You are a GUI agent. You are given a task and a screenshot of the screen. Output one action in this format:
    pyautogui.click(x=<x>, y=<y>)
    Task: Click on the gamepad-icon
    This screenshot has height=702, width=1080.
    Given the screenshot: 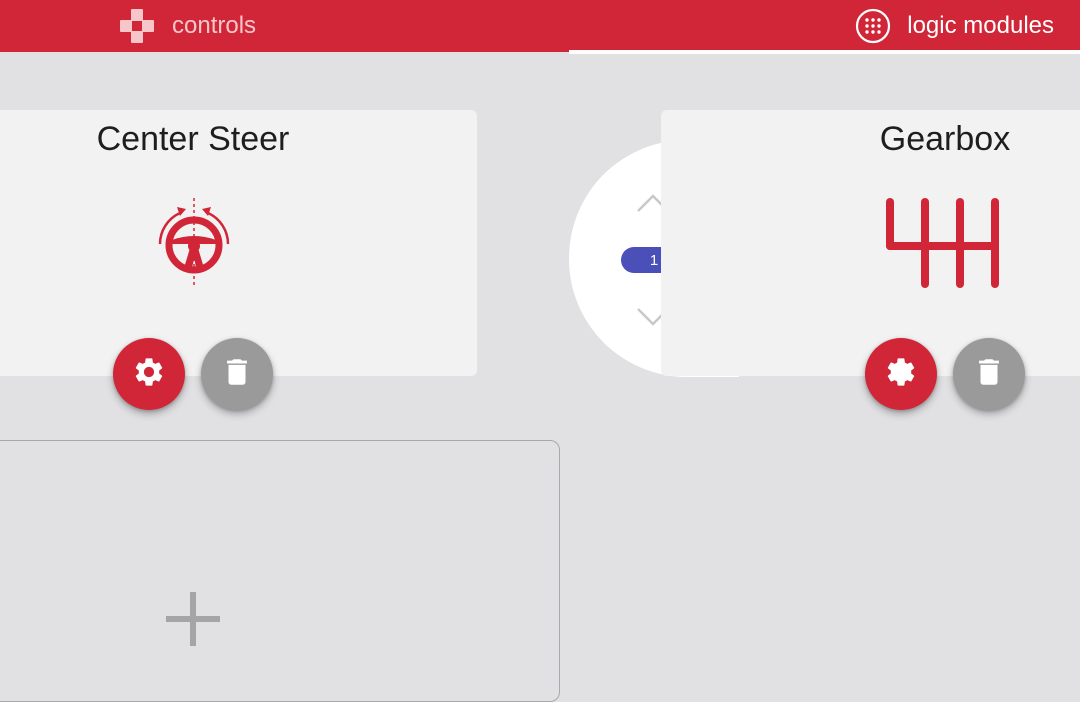 What is the action you would take?
    pyautogui.click(x=137, y=26)
    